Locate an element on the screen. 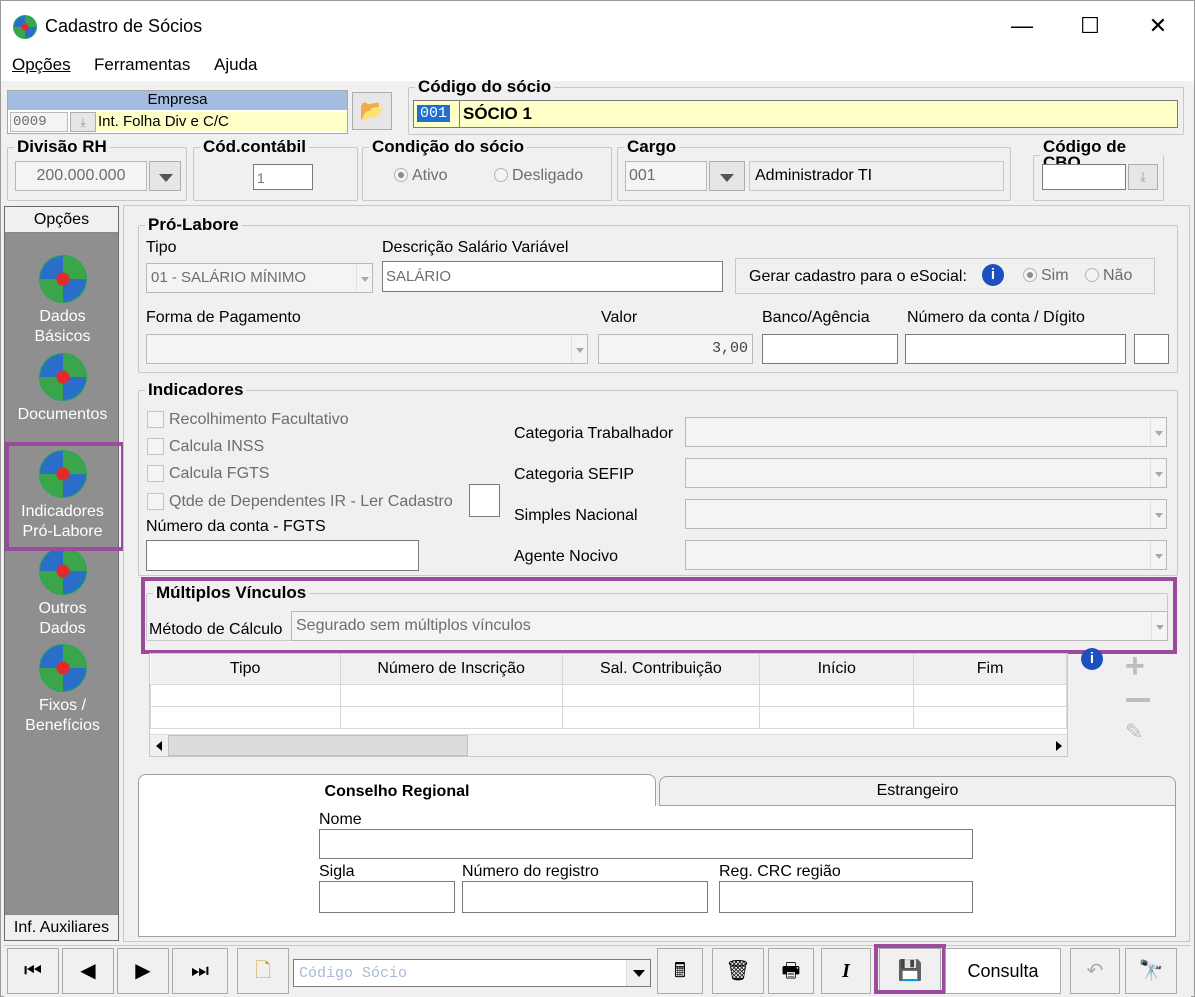 This screenshot has height=997, width=1195. empresa-lookup-icon: ⤓ is located at coordinates (83, 122).